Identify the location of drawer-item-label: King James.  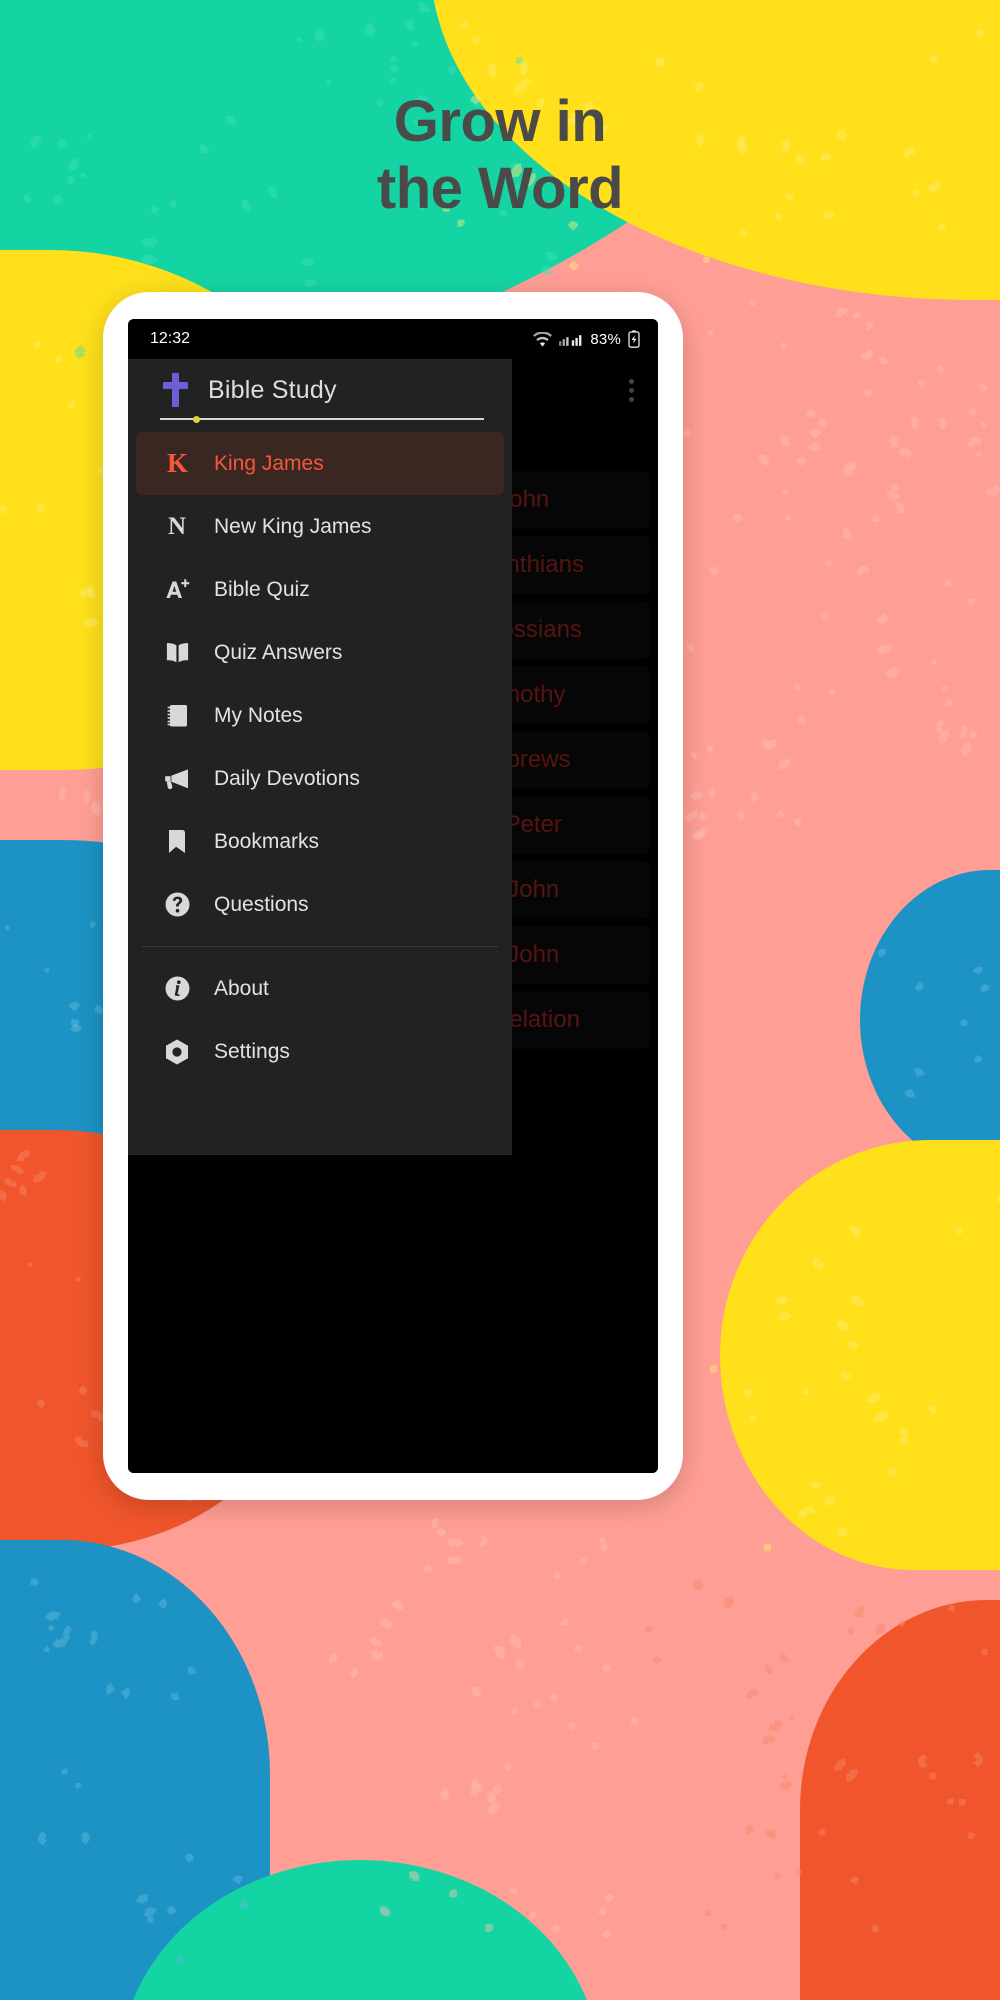
(269, 463).